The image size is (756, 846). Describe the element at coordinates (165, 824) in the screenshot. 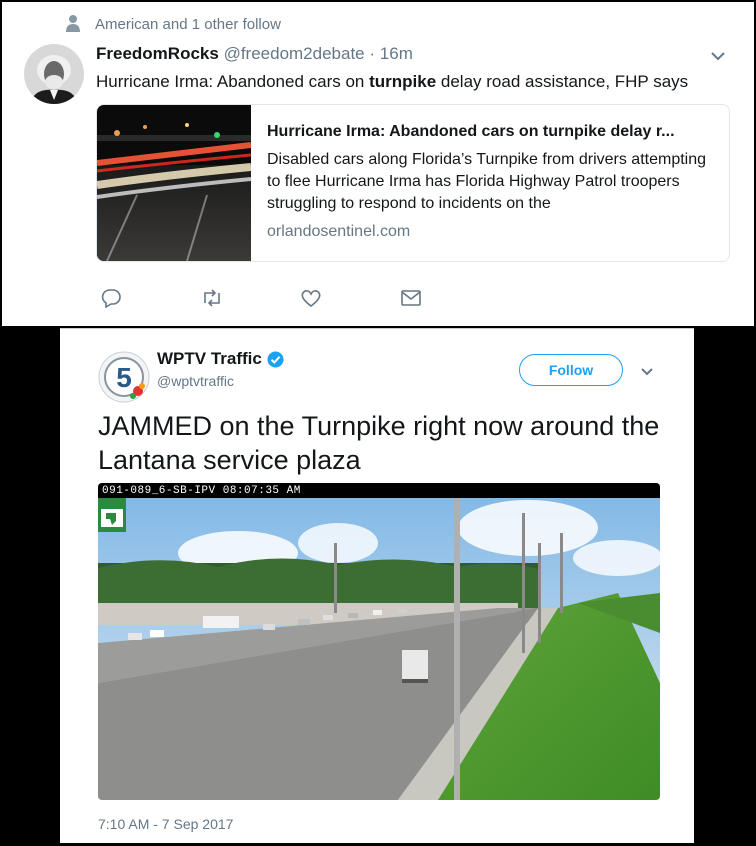

I see `tweet-timestamp: 7:10 AM - 7 Sep 2017` at that location.